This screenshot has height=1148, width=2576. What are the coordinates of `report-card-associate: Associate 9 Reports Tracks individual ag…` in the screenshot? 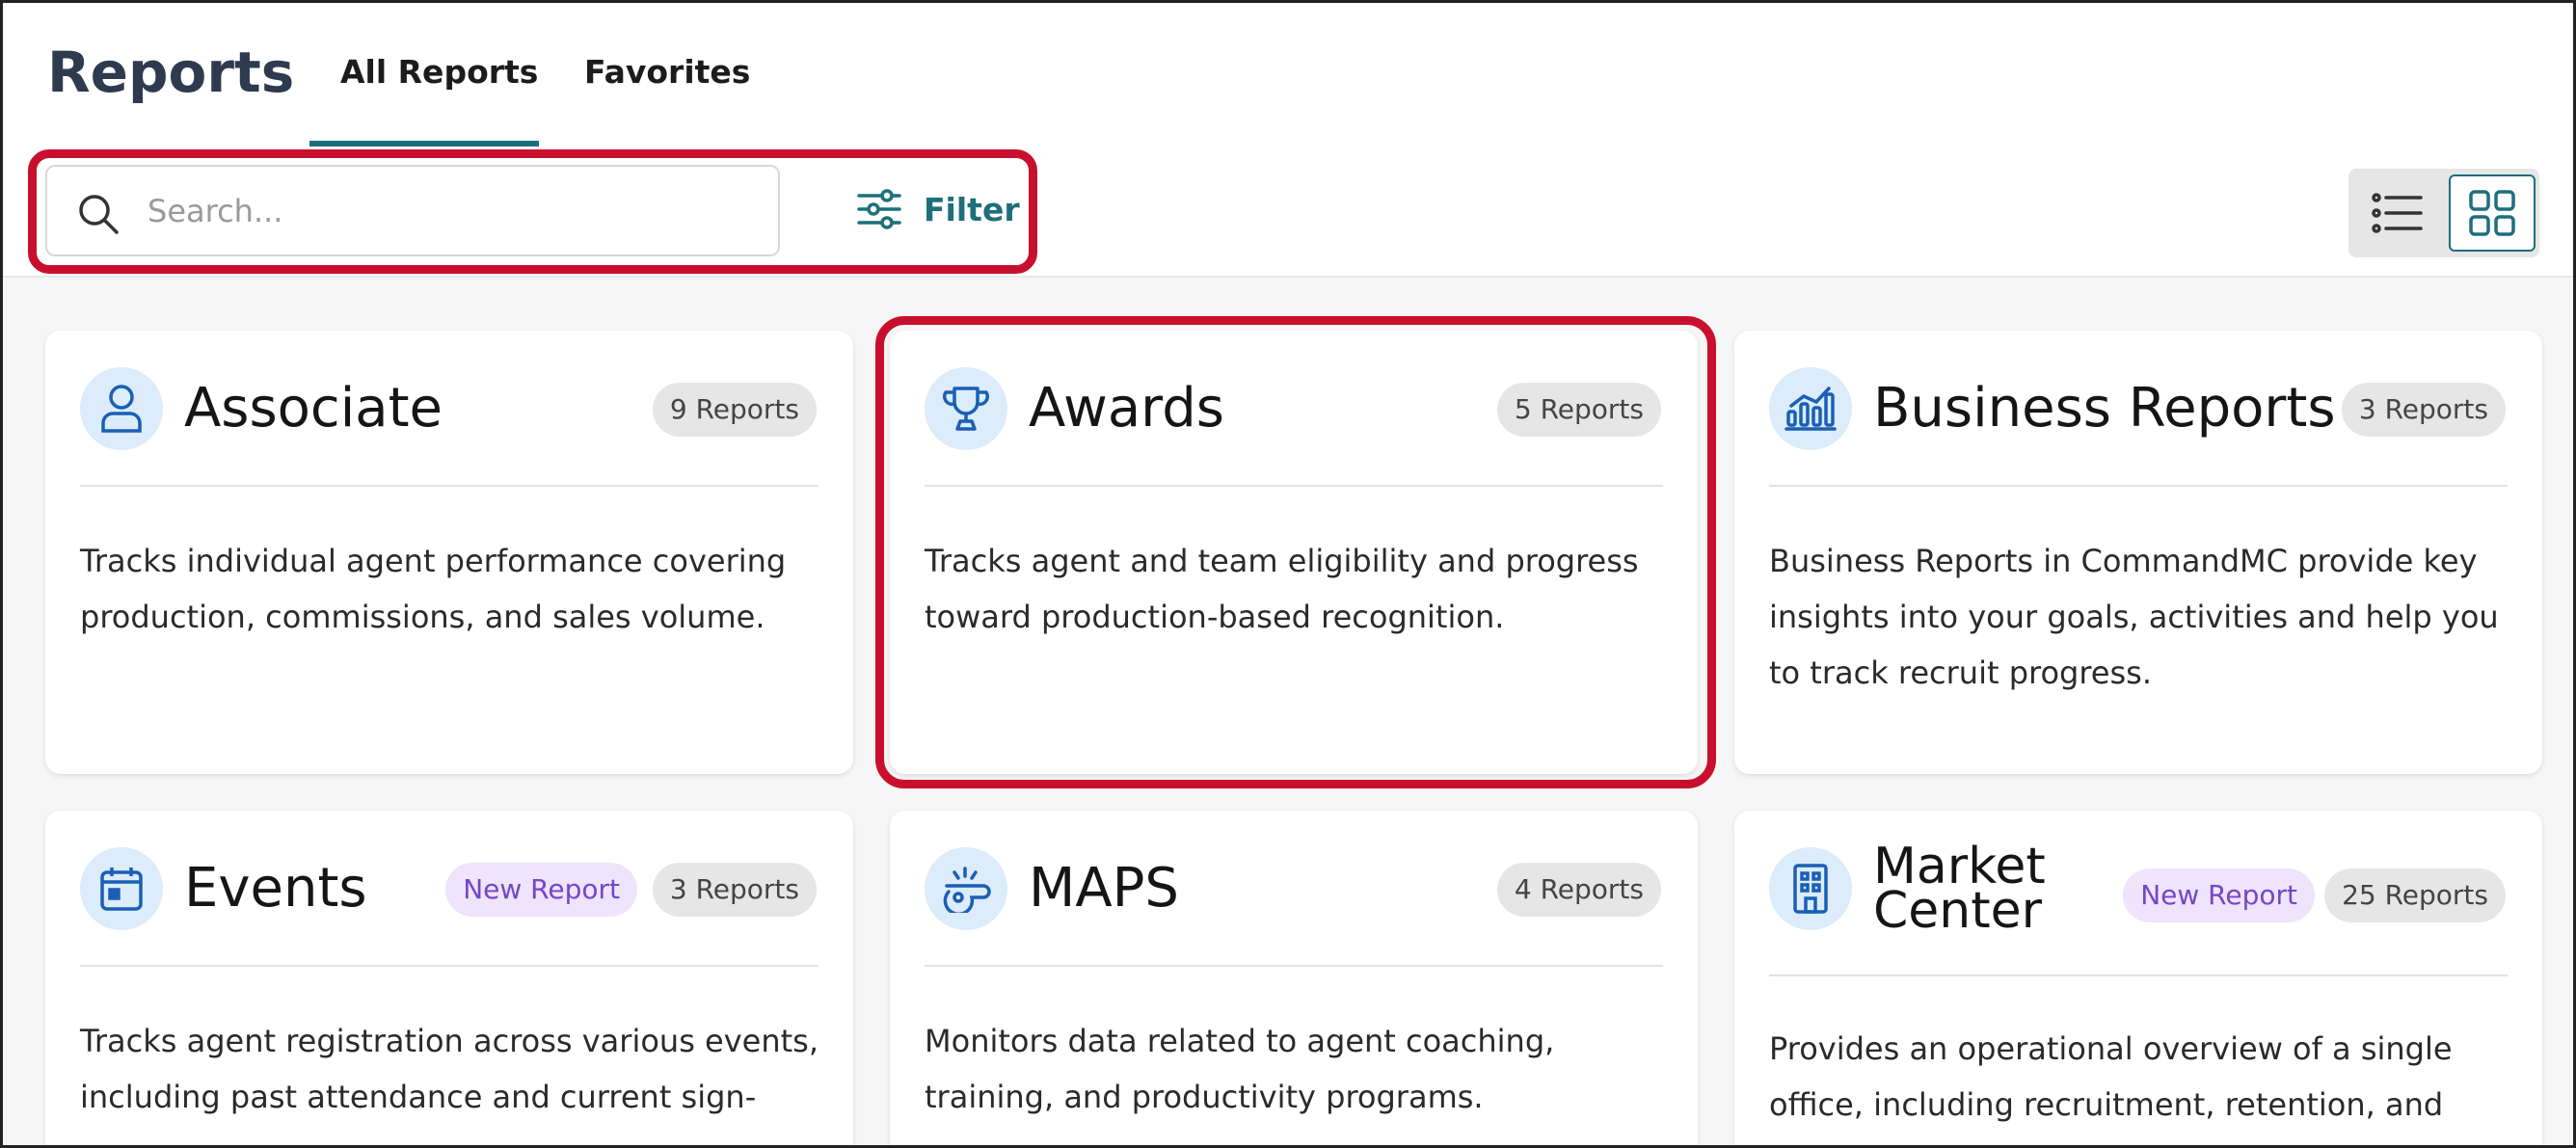 It's located at (449, 553).